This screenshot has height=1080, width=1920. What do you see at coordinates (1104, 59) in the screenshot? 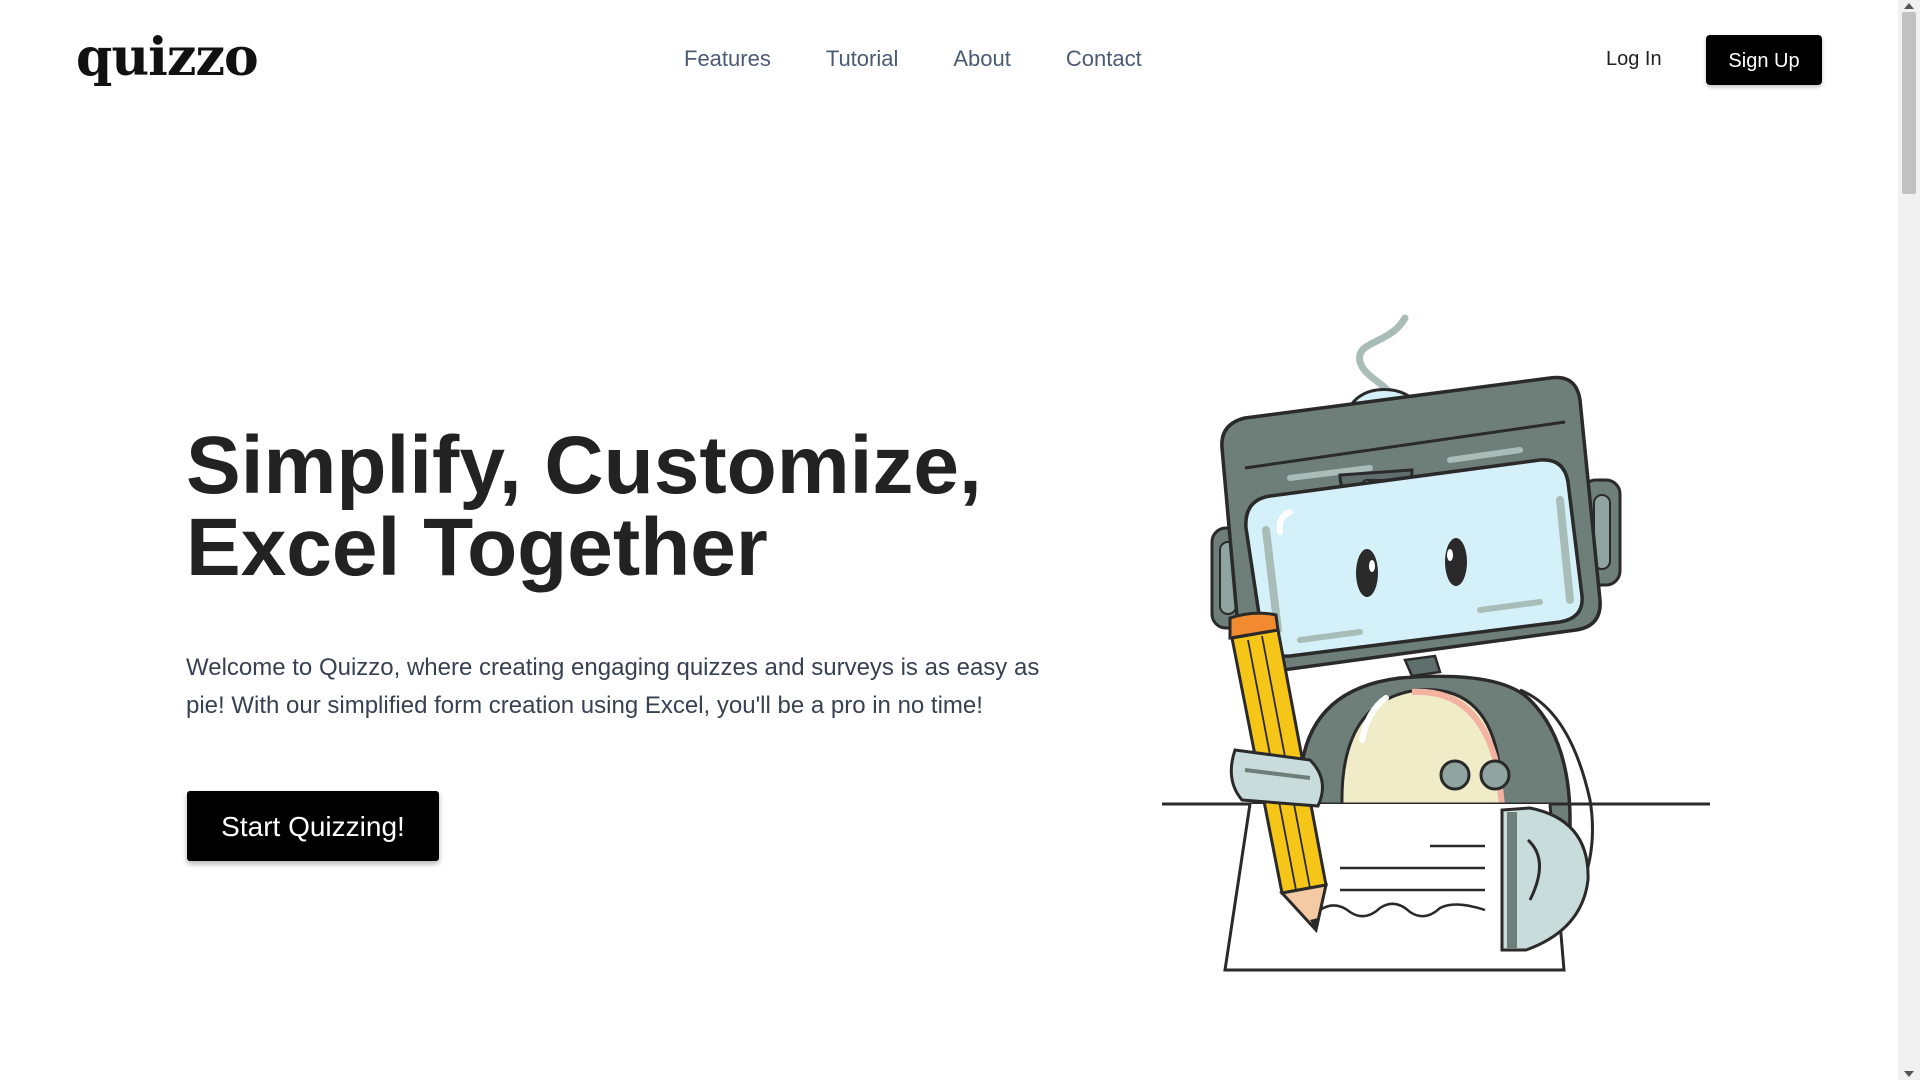
I see `nav-link-contact: Contact` at bounding box center [1104, 59].